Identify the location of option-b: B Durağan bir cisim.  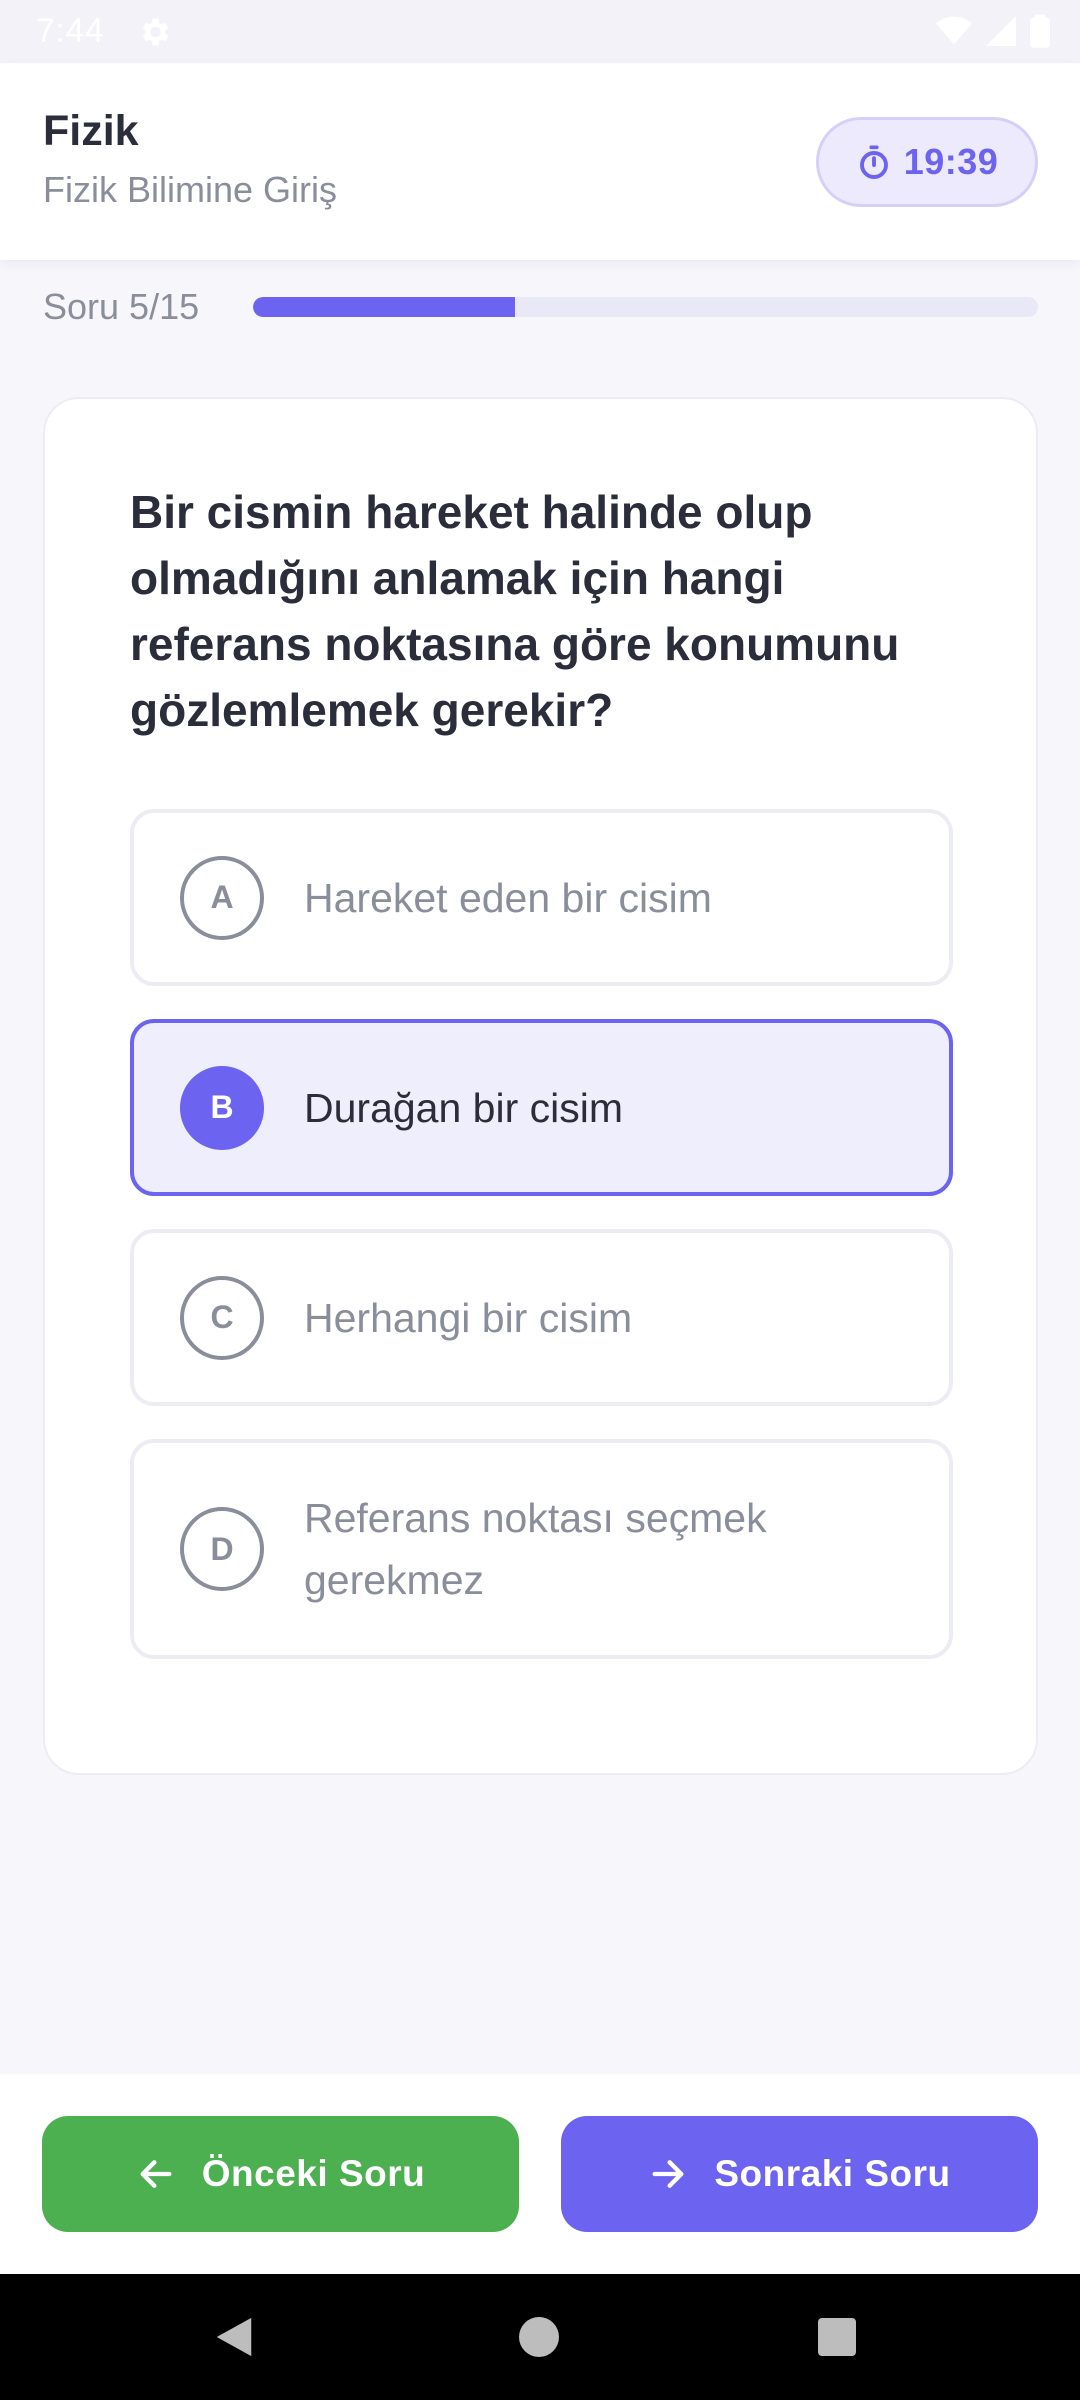
(541, 1107).